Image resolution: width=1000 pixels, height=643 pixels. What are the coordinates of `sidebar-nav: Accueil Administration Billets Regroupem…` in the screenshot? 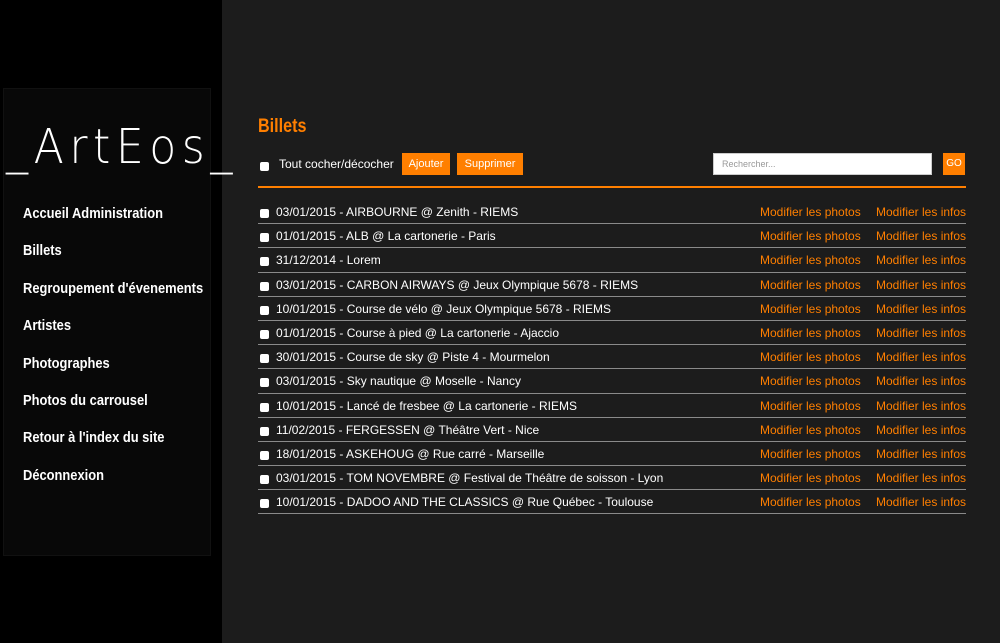 It's located at (127, 351).